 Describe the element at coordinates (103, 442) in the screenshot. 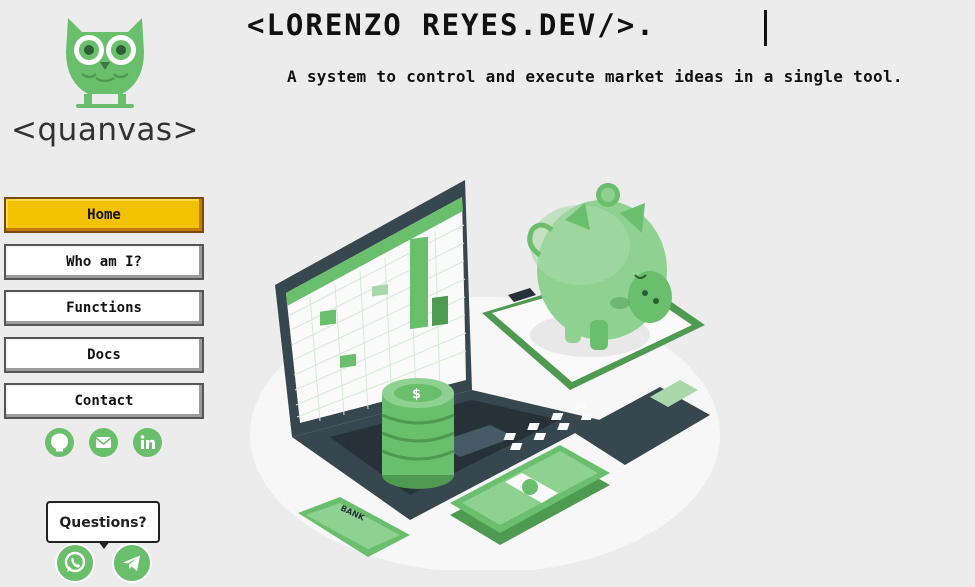

I see `email-icon` at that location.